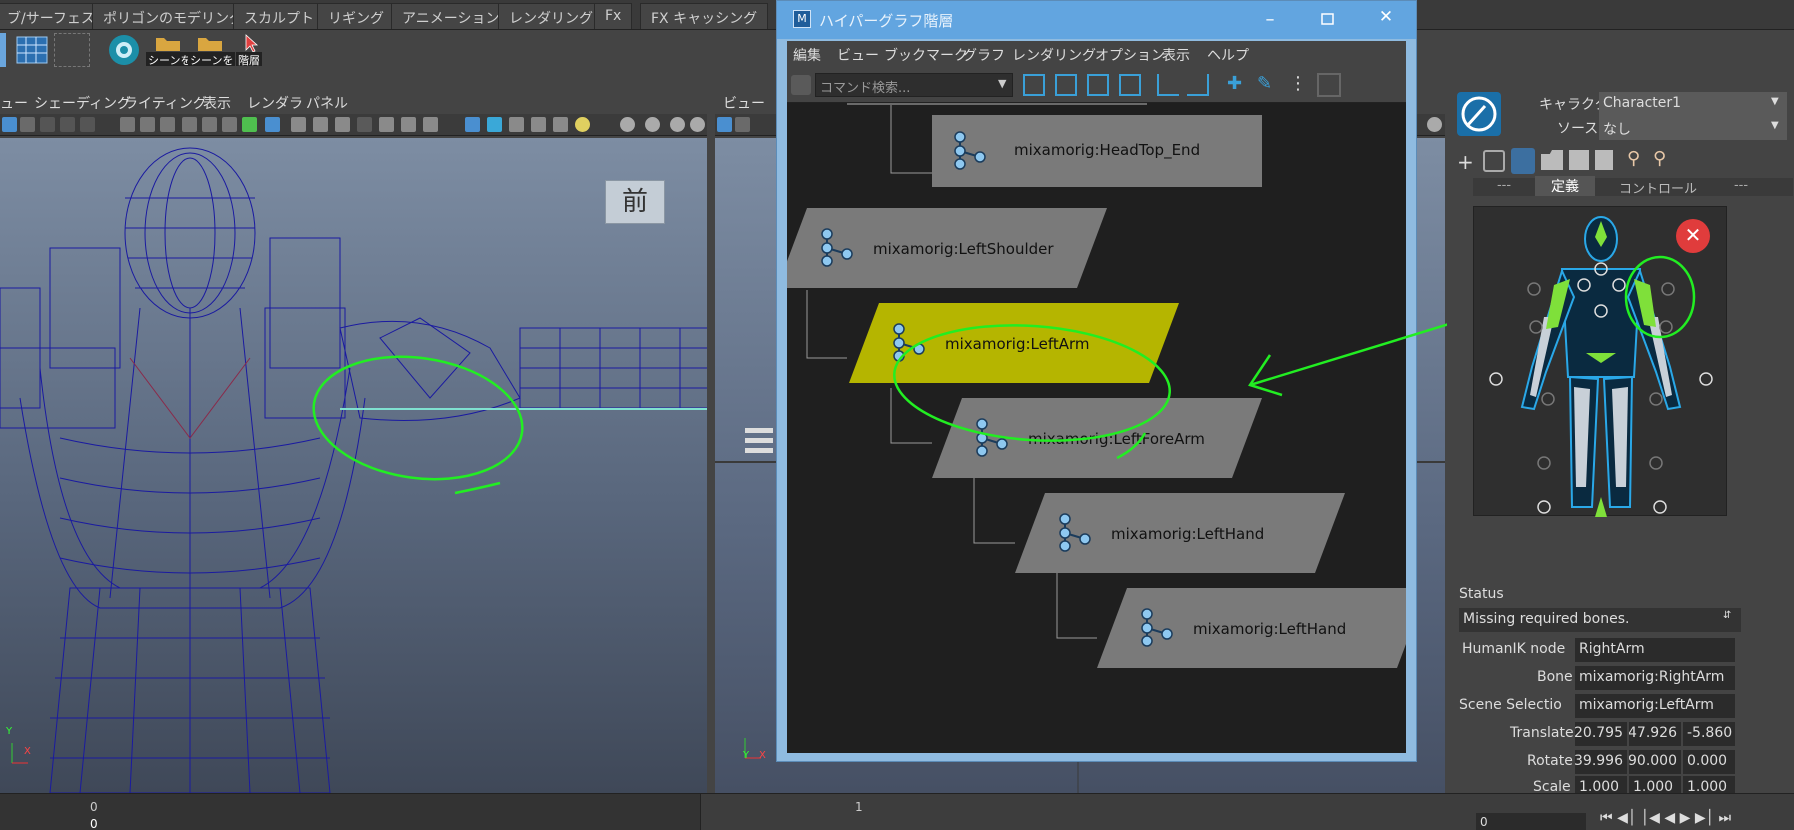  I want to click on film-gate-icon, so click(189, 124).